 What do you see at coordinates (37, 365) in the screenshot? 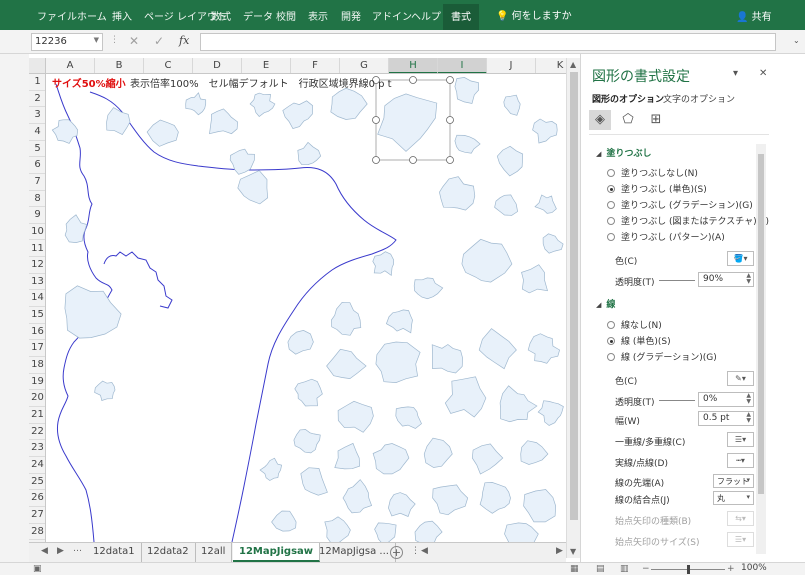
I see `row-header-18: 18` at bounding box center [37, 365].